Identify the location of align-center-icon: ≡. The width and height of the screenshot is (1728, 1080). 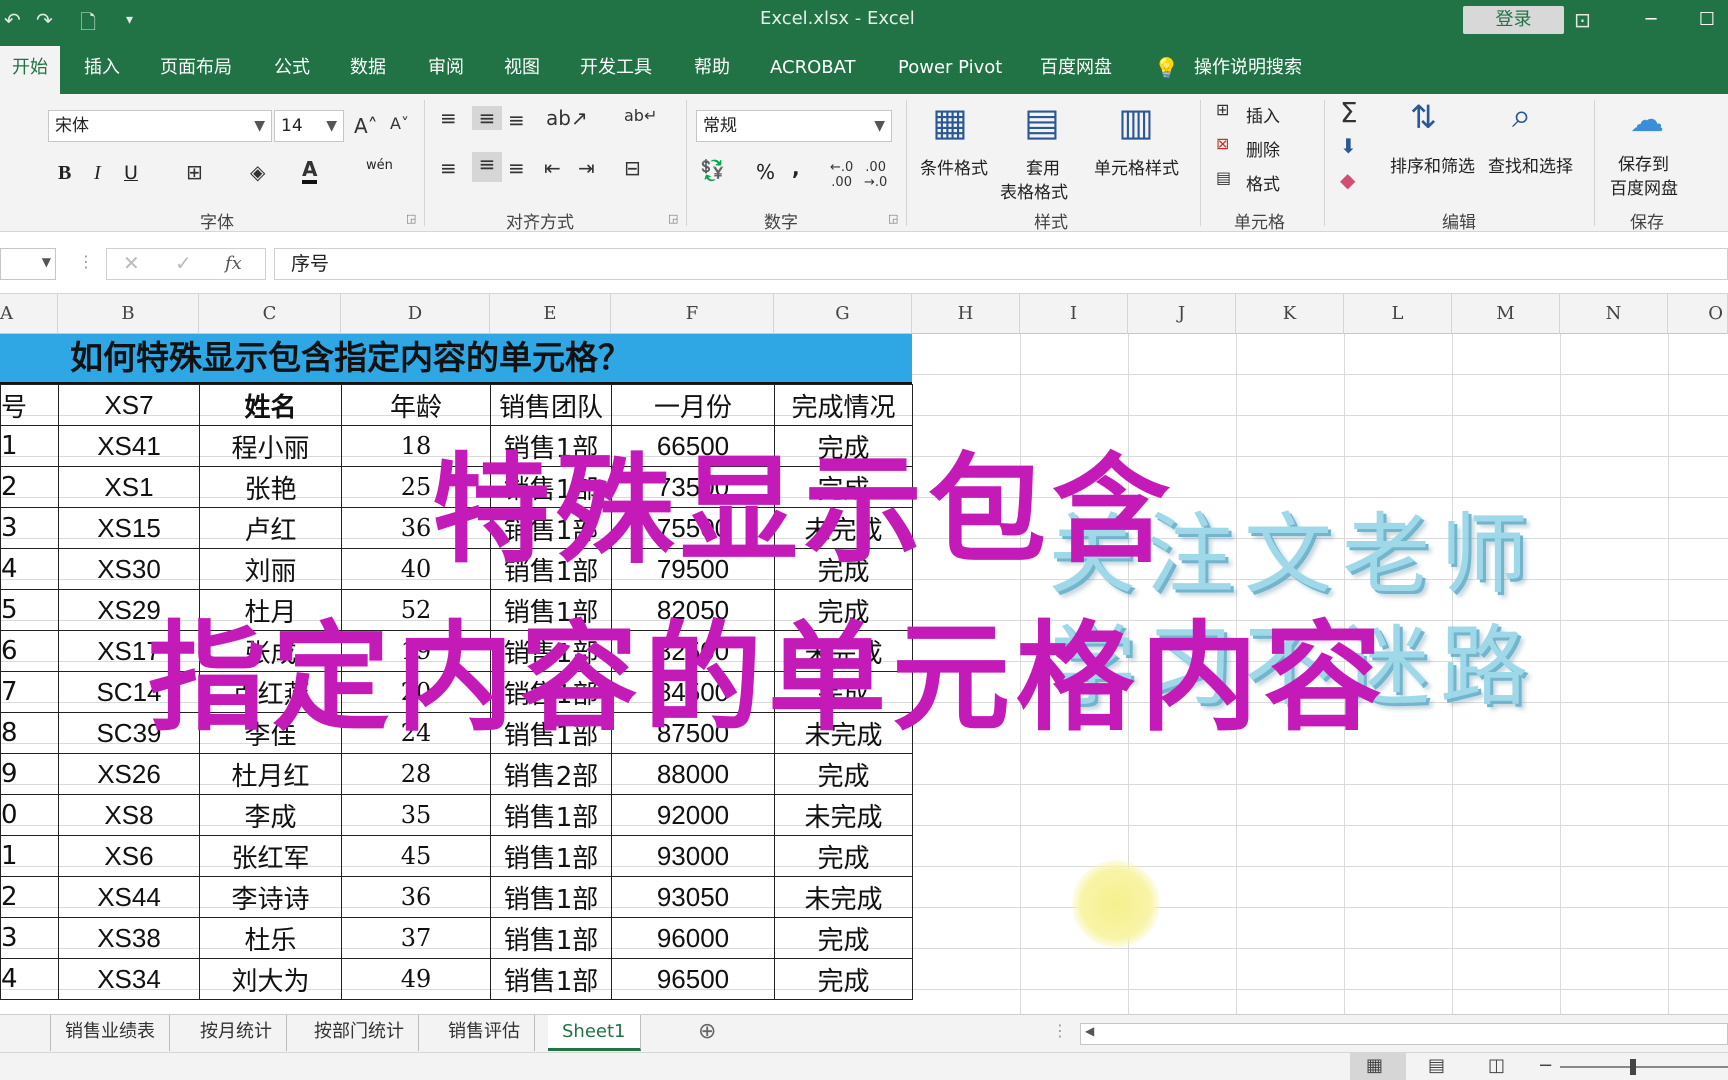
(487, 167).